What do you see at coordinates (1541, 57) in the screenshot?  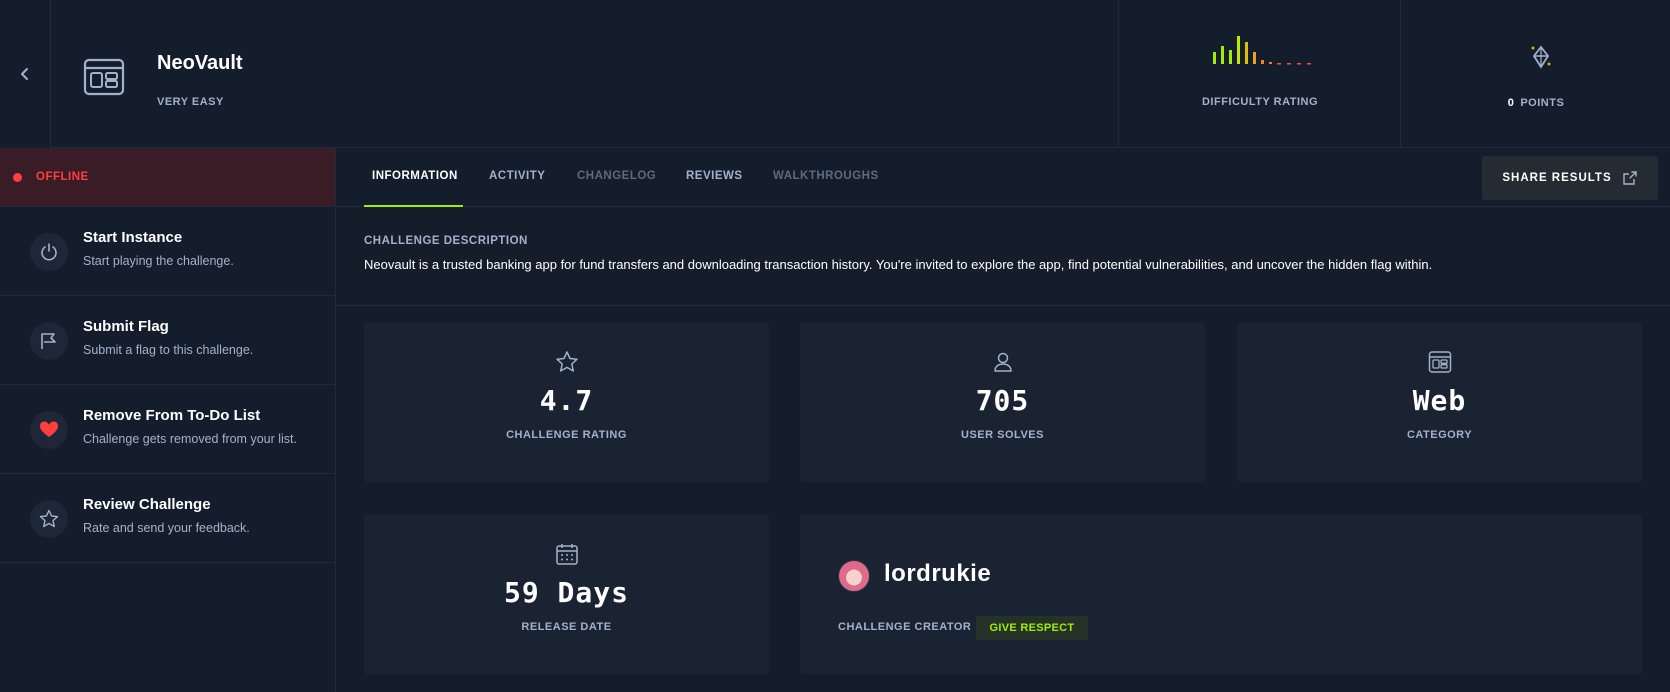 I see `diamond-icon` at bounding box center [1541, 57].